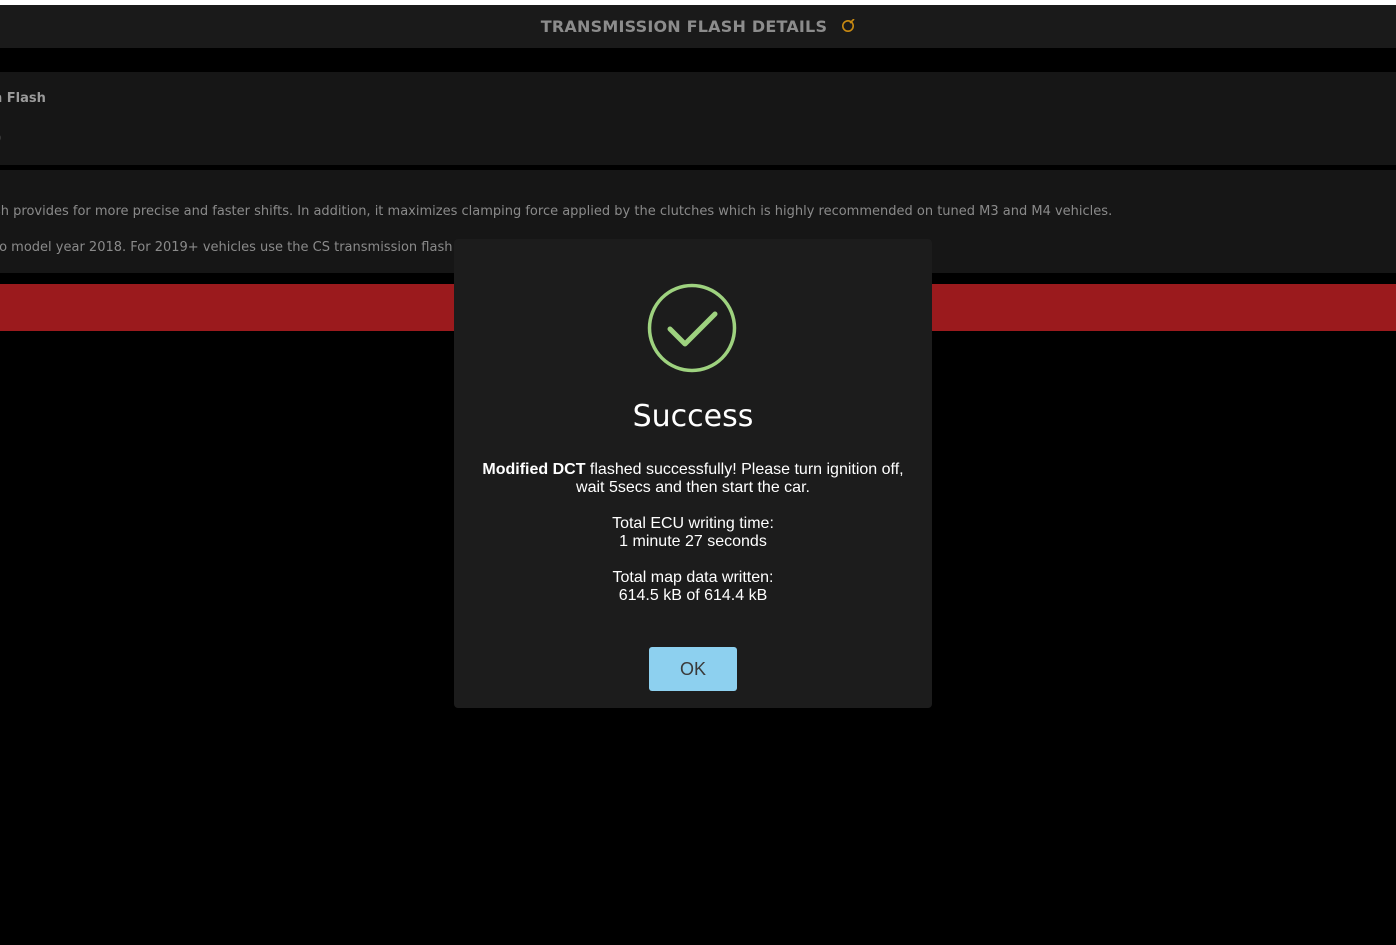 This screenshot has height=945, width=1396. Describe the element at coordinates (0, 139) in the screenshot. I see `flash-code: 9` at that location.